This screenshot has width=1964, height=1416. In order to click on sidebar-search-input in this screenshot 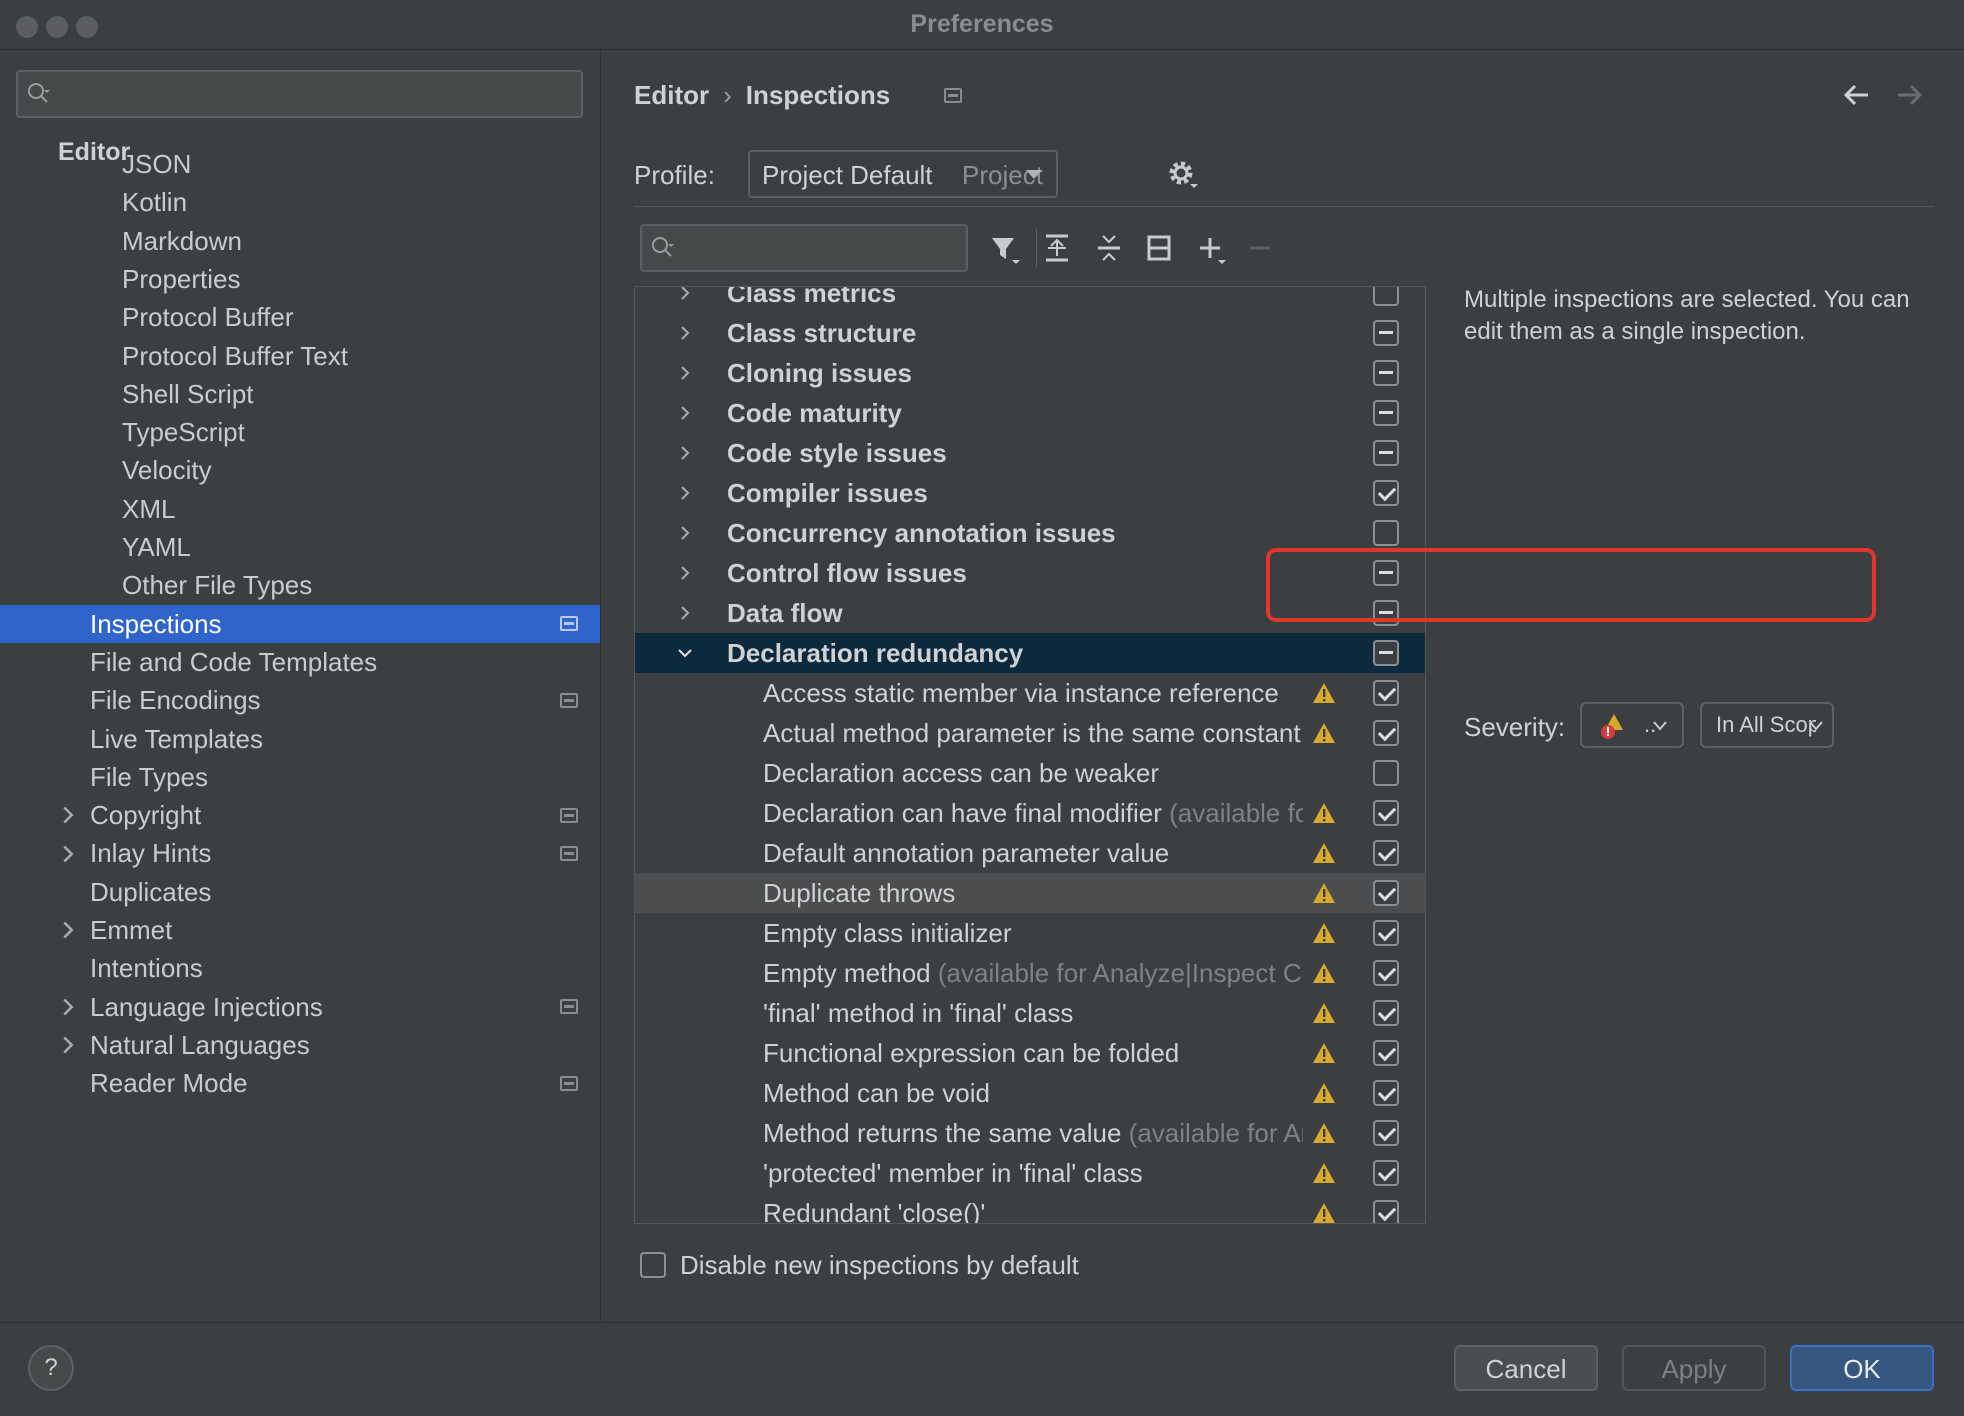, I will do `click(299, 94)`.